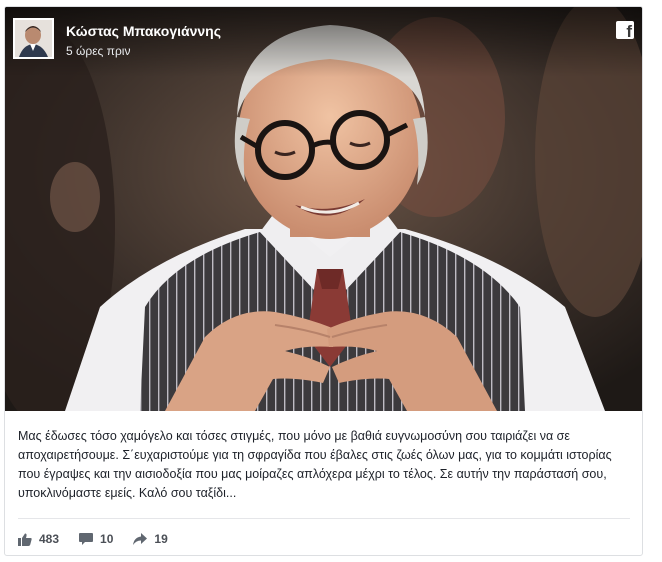 This screenshot has height=562, width=662. I want to click on post-header: Κώστας Μπακογιάννης 5 ώρες πριν f, so click(323, 42).